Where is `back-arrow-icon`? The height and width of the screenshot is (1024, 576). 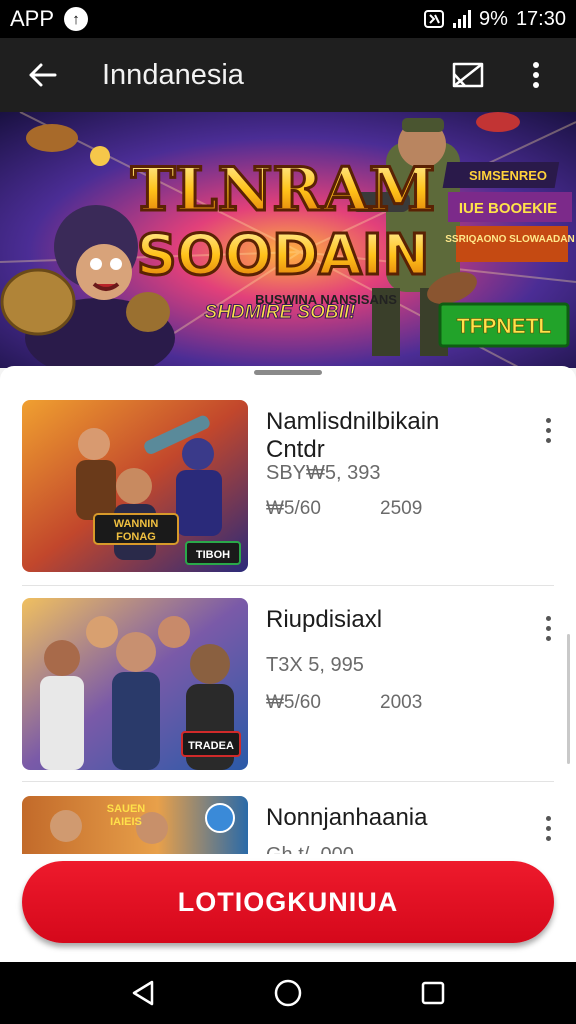
back-arrow-icon is located at coordinates (43, 75).